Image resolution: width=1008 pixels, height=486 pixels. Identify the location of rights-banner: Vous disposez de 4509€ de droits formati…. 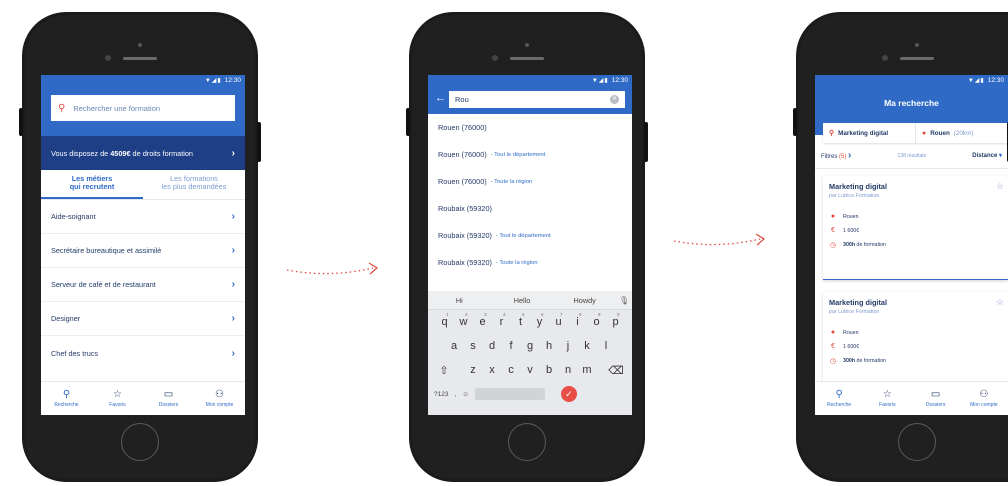
(143, 153).